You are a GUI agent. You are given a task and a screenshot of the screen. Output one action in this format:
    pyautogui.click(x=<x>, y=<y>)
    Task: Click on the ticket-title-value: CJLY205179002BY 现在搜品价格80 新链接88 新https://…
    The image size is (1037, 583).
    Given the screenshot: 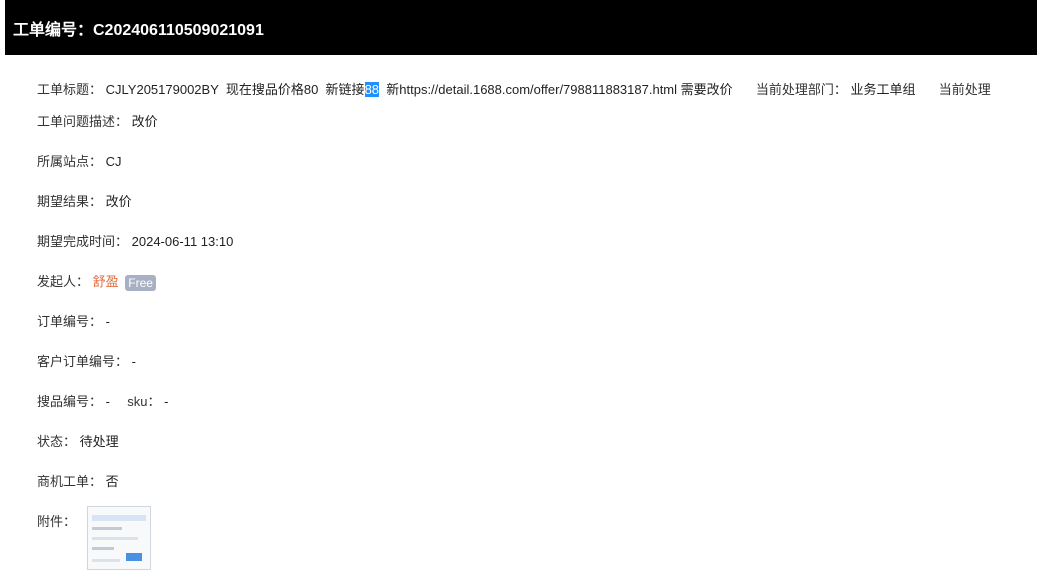 What is the action you would take?
    pyautogui.click(x=419, y=89)
    